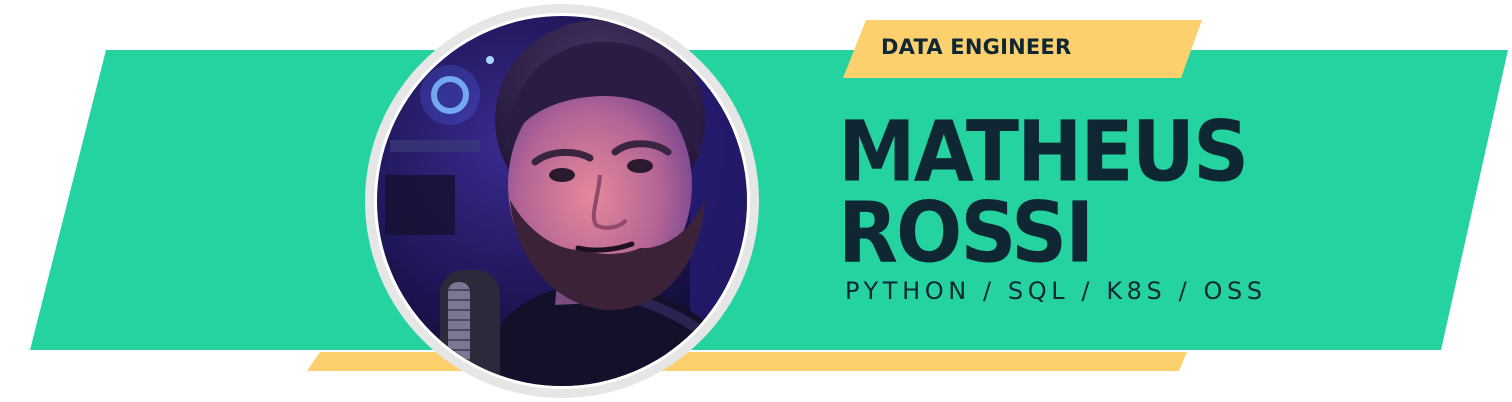 This screenshot has width=1512, height=402. What do you see at coordinates (1056, 291) in the screenshot?
I see `skills-line: PYTHON / SQL / K8S / OSS` at bounding box center [1056, 291].